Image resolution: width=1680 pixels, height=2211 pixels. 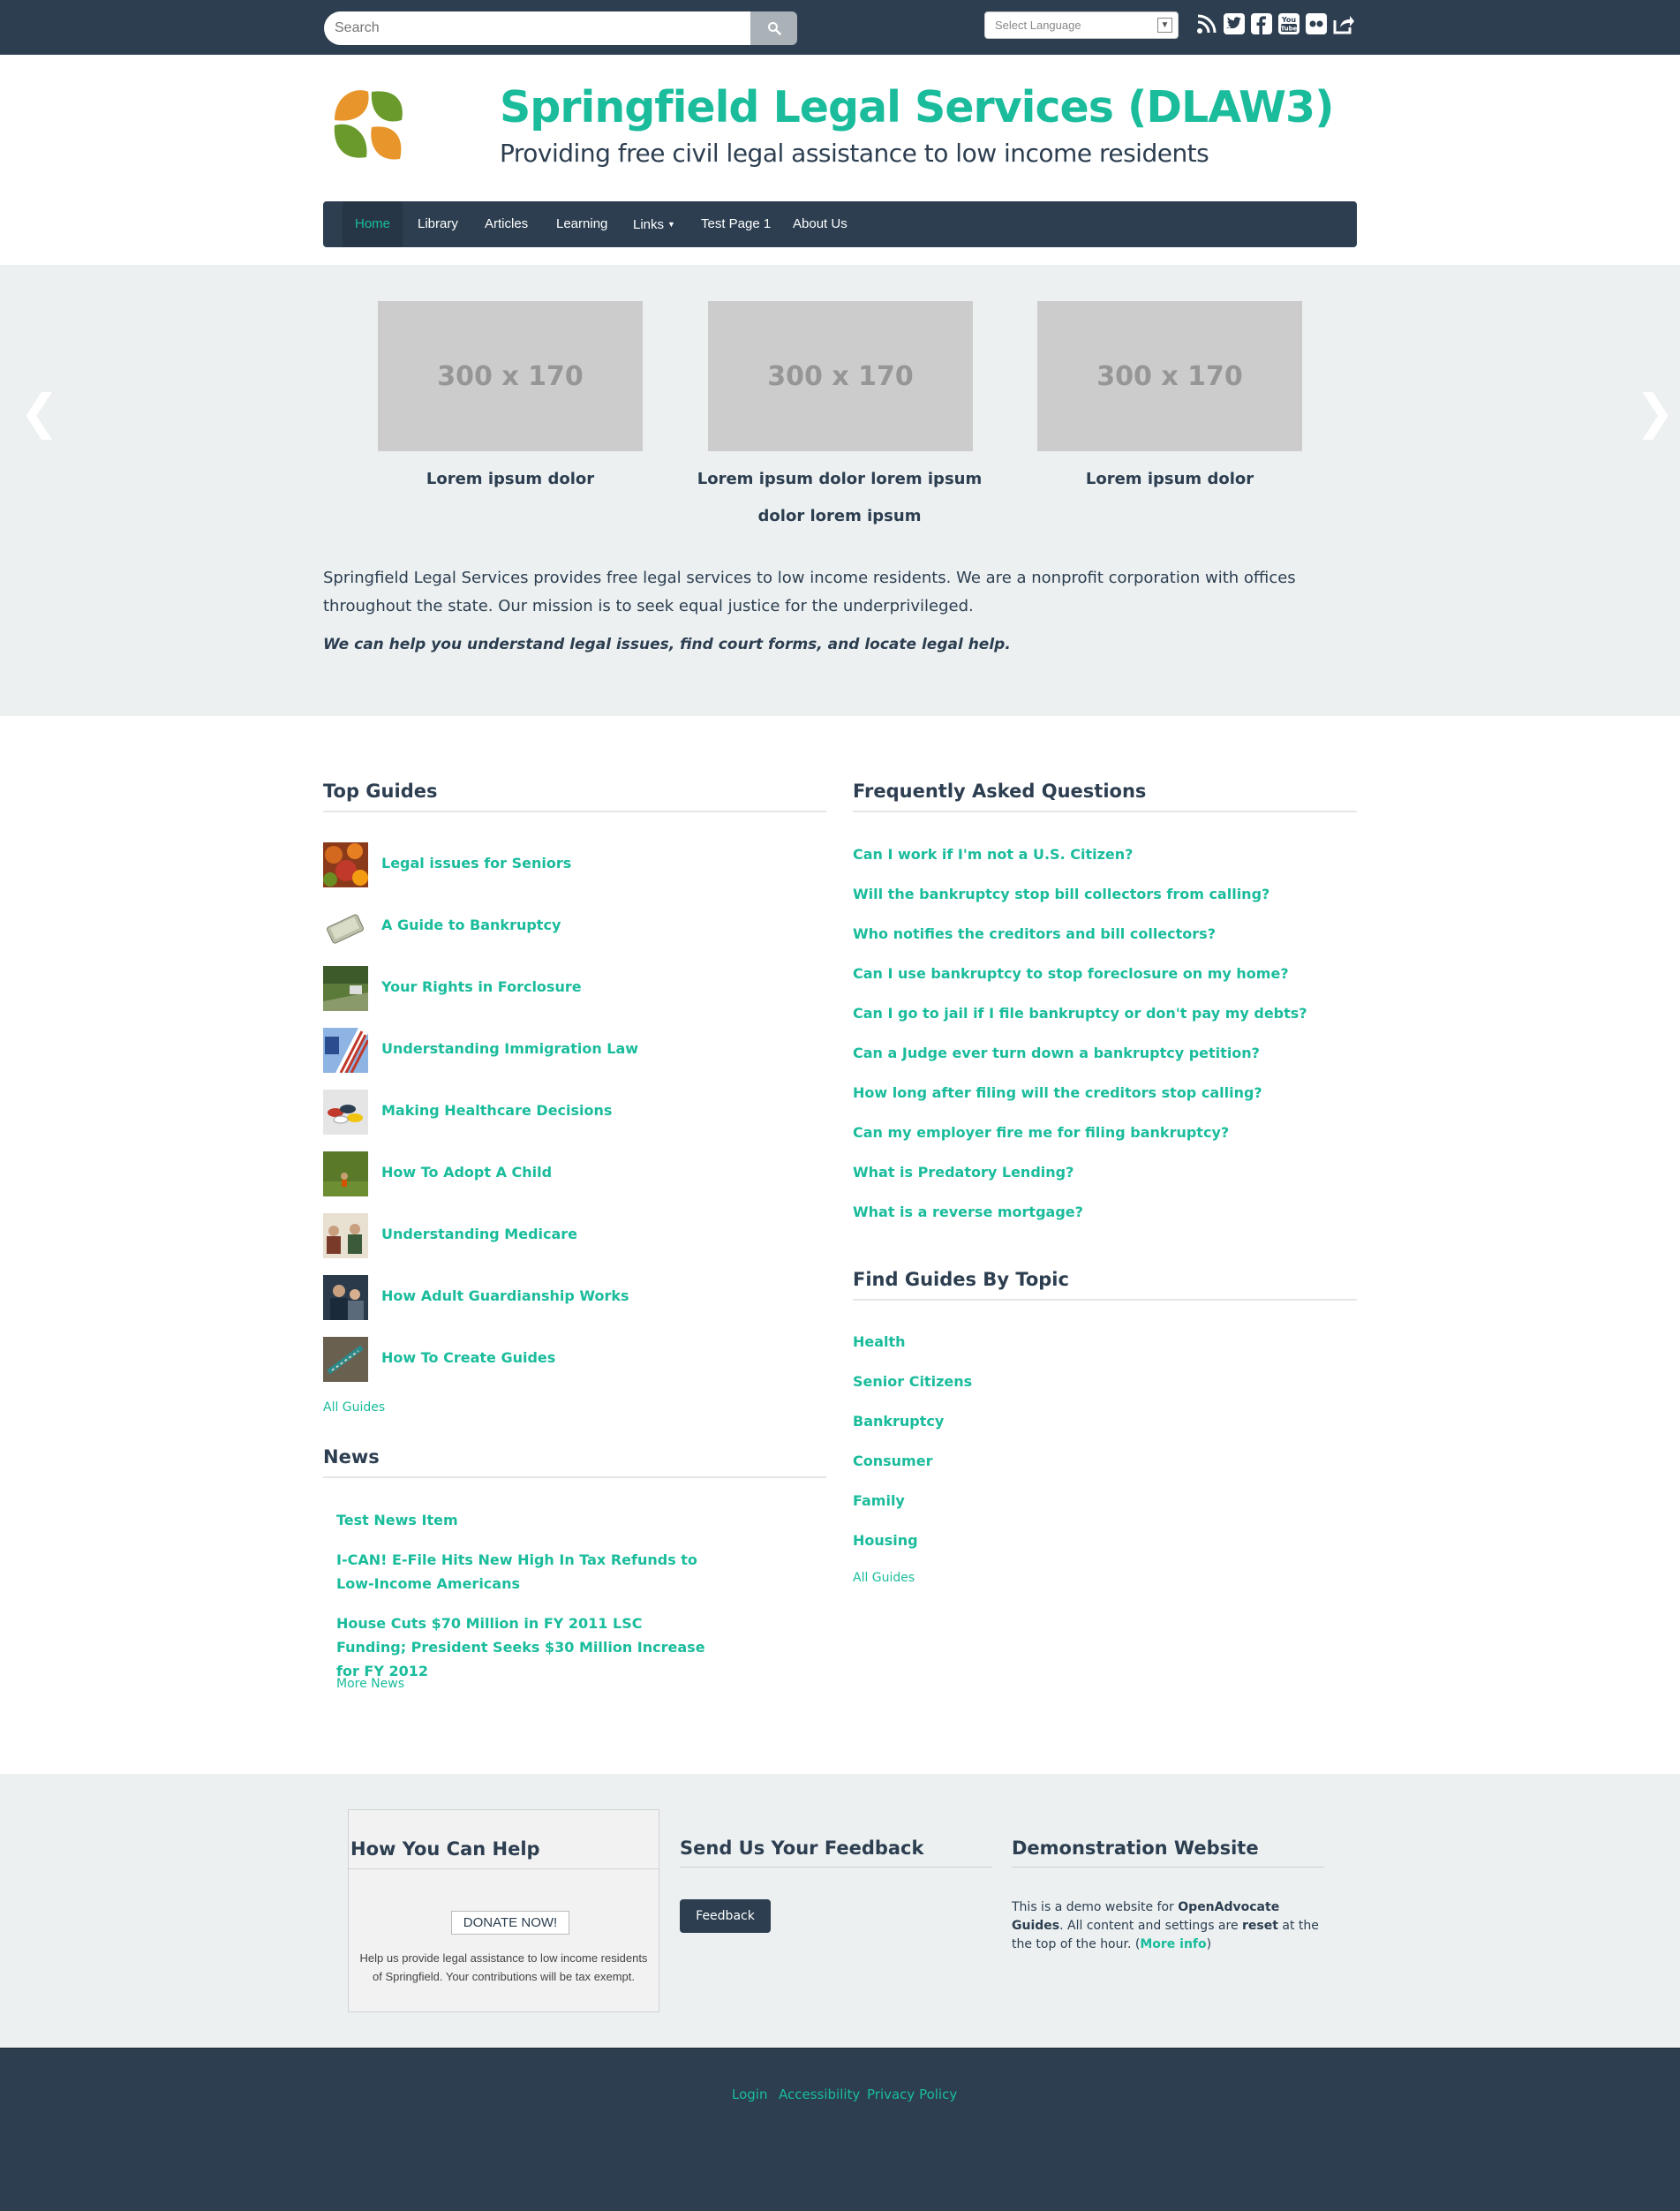 I want to click on more-info-link: More info, so click(x=1173, y=1944).